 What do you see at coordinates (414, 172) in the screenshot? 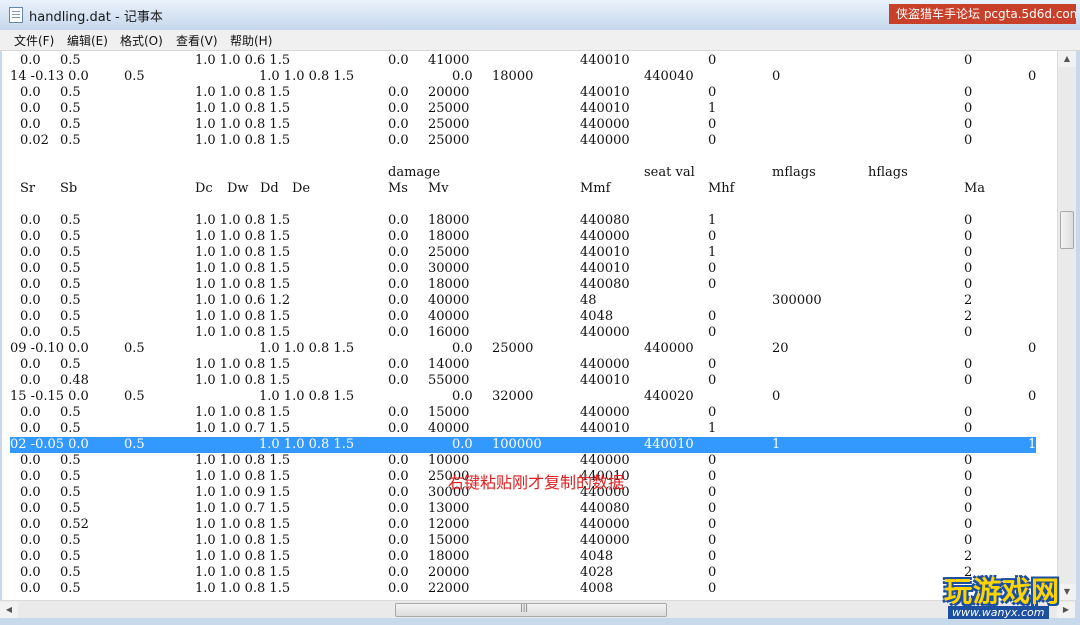
I see `damage-label: damage` at bounding box center [414, 172].